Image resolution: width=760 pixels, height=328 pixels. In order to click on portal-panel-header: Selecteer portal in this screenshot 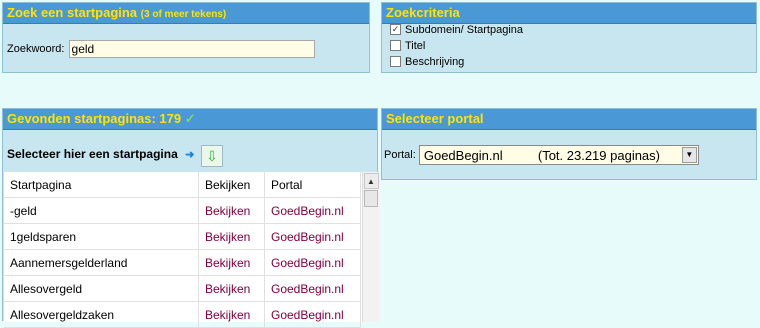, I will do `click(569, 119)`.